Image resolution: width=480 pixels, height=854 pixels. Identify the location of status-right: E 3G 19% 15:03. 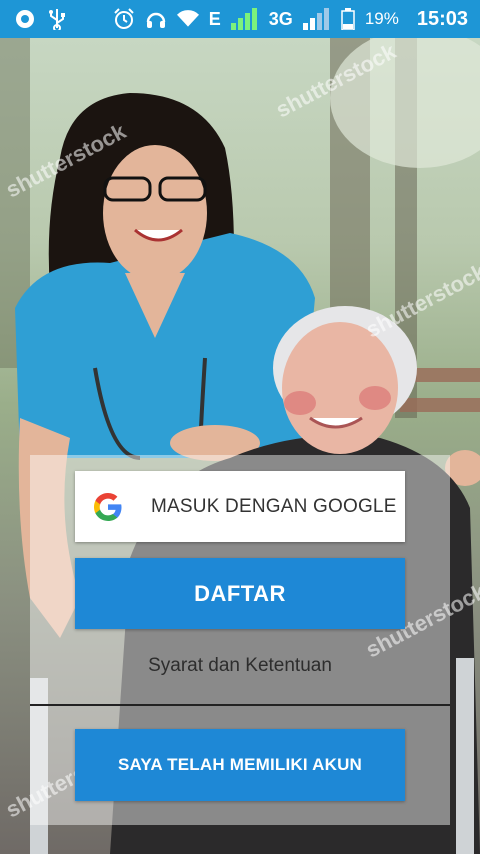
(290, 19).